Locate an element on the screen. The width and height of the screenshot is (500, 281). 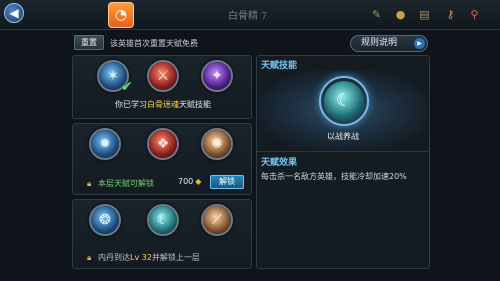
talent-bronze-rune-icon: ✺ is located at coordinates (217, 144).